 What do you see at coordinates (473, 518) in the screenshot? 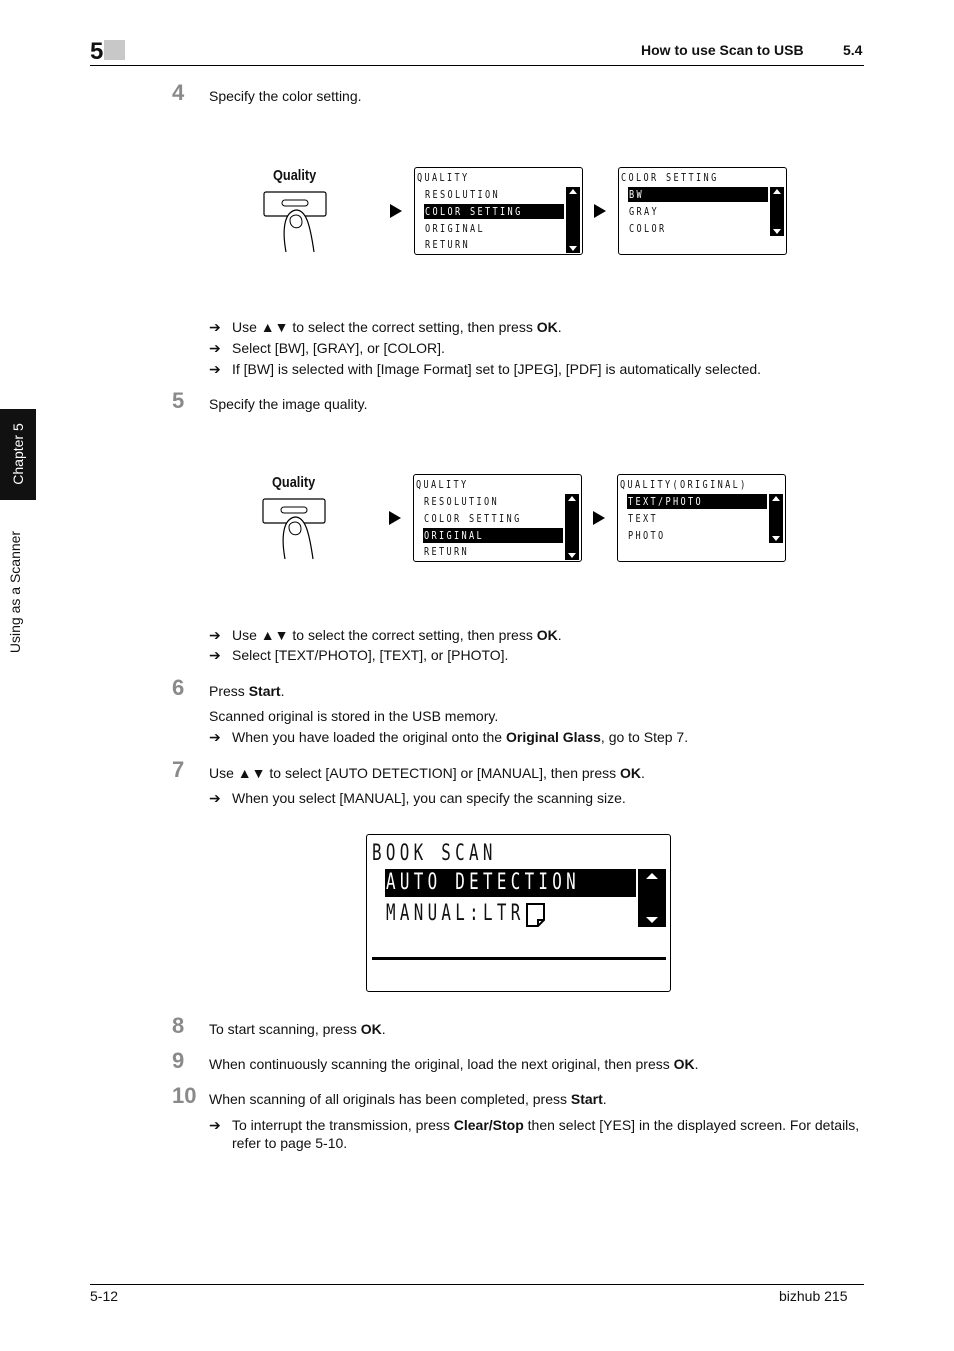
I see `lcd-item: COLOR SETTING` at bounding box center [473, 518].